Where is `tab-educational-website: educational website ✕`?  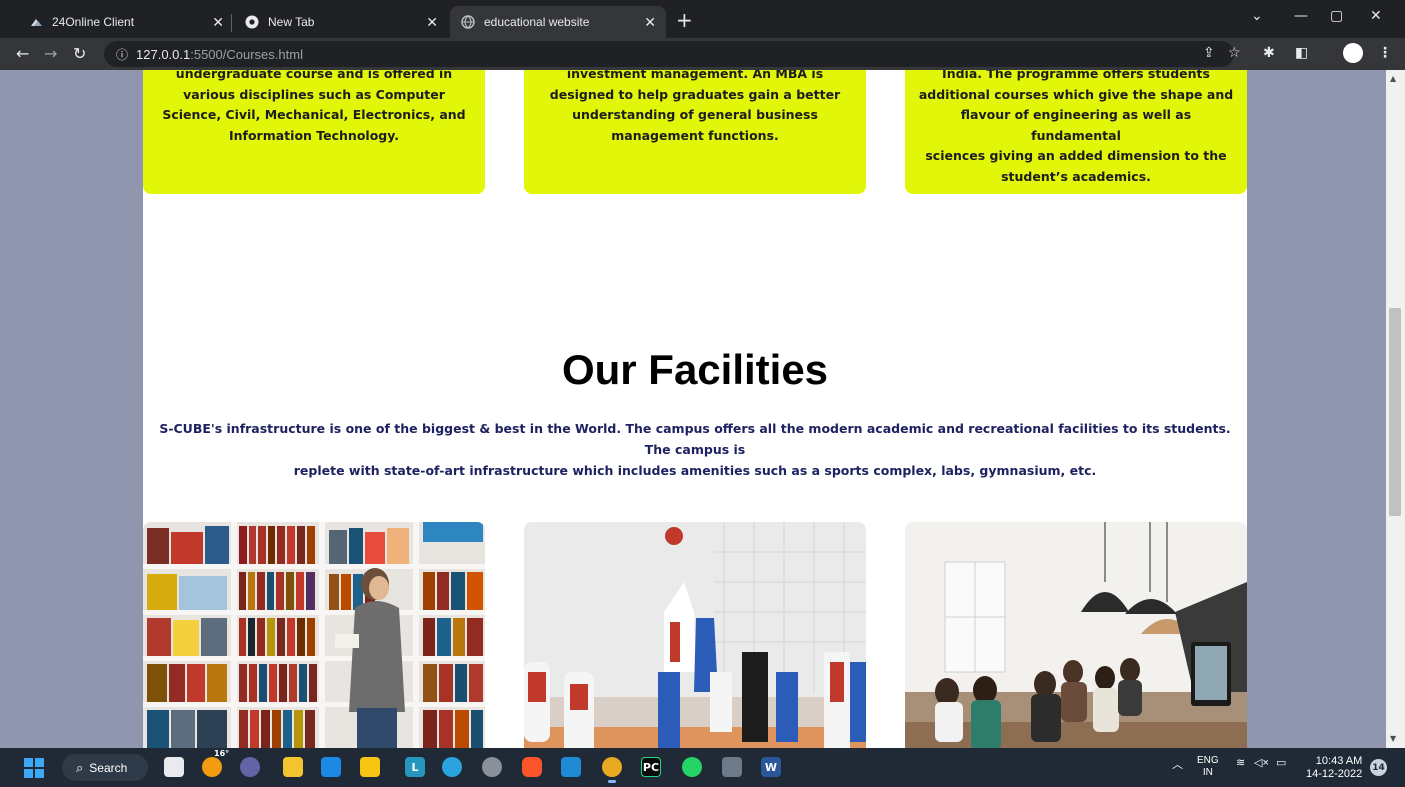
tab-educational-website: educational website ✕ is located at coordinates (558, 22).